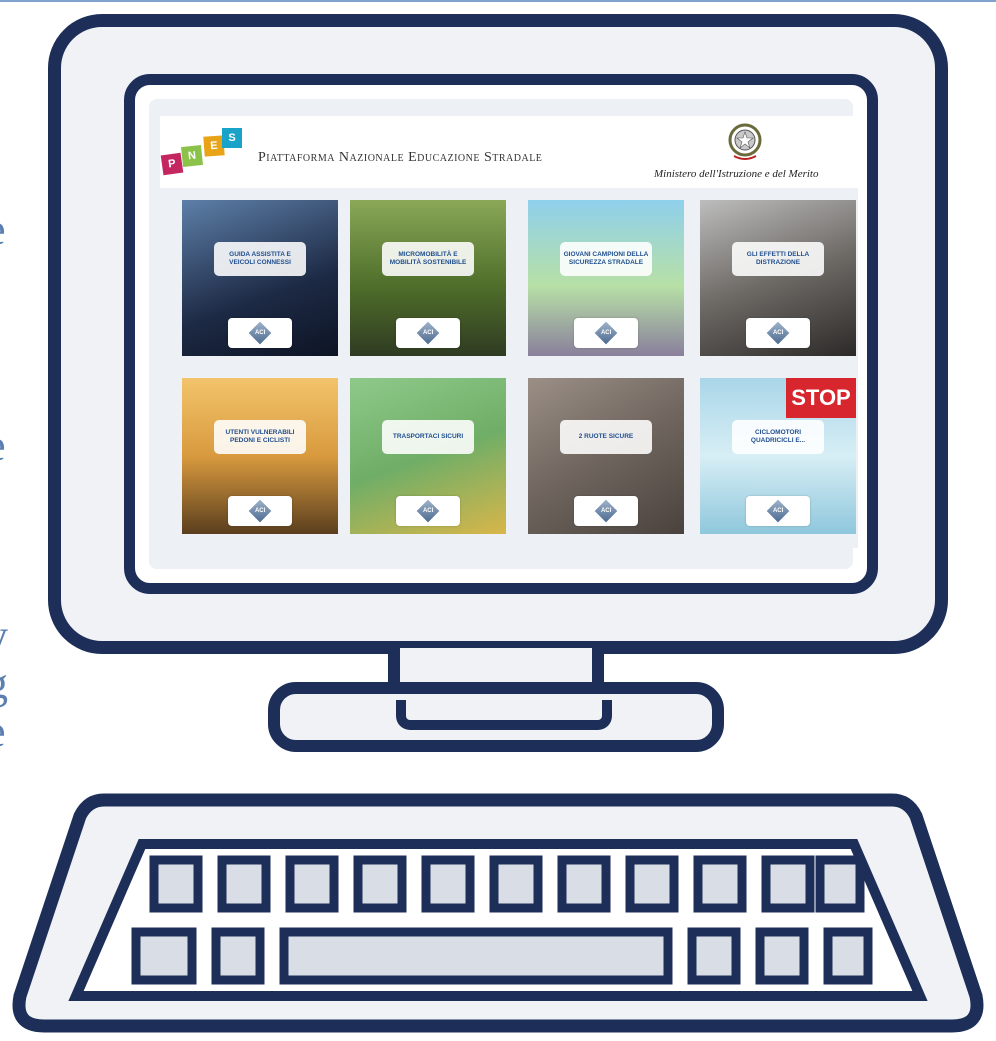 The image size is (996, 1041). What do you see at coordinates (192, 156) in the screenshot?
I see `logo-letter: N` at bounding box center [192, 156].